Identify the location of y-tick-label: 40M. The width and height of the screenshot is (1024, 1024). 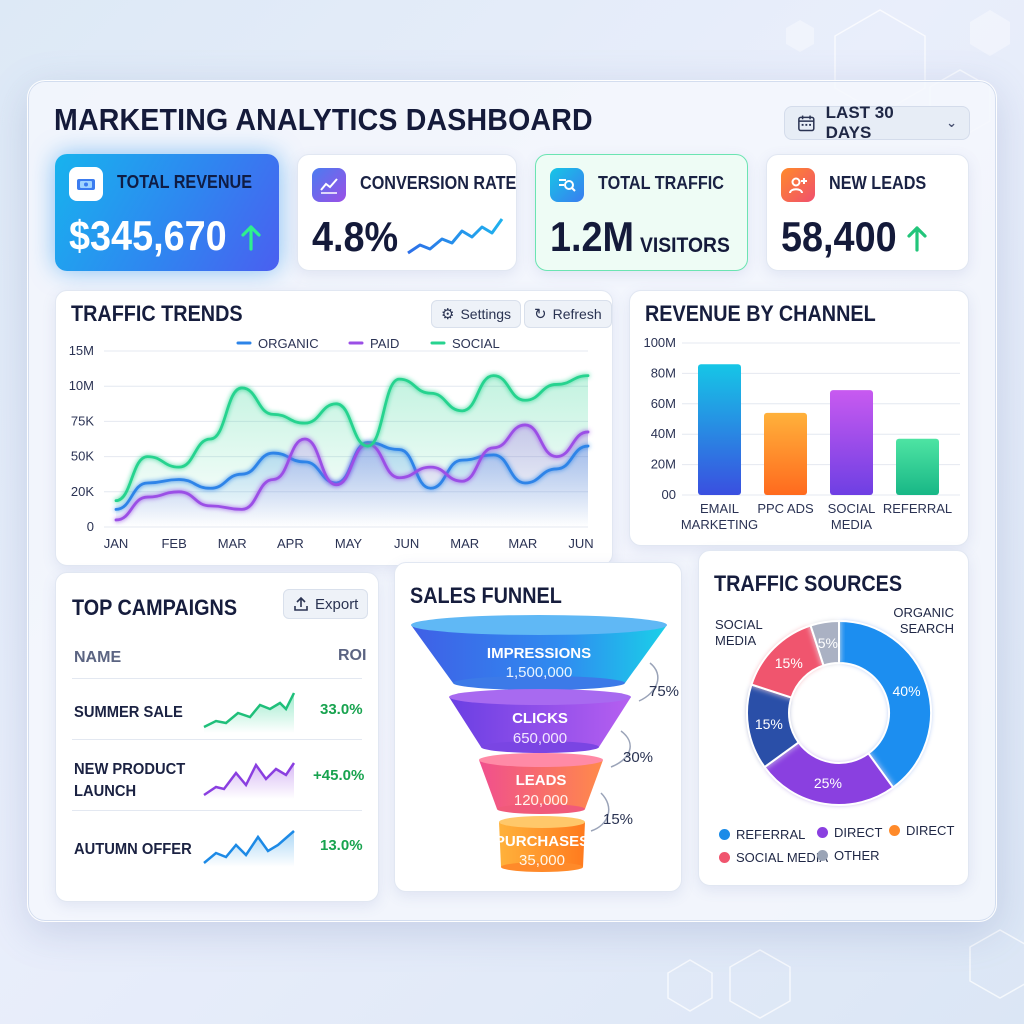
(663, 433).